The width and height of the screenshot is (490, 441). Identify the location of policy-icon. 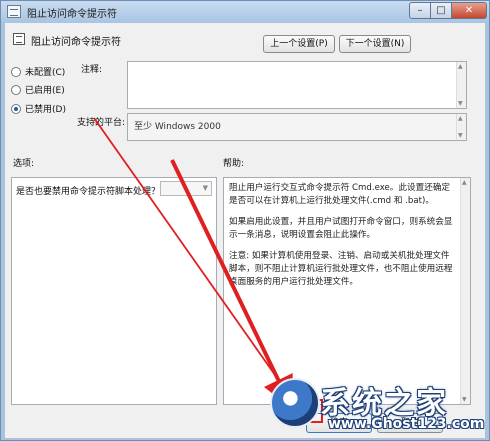
(14, 11).